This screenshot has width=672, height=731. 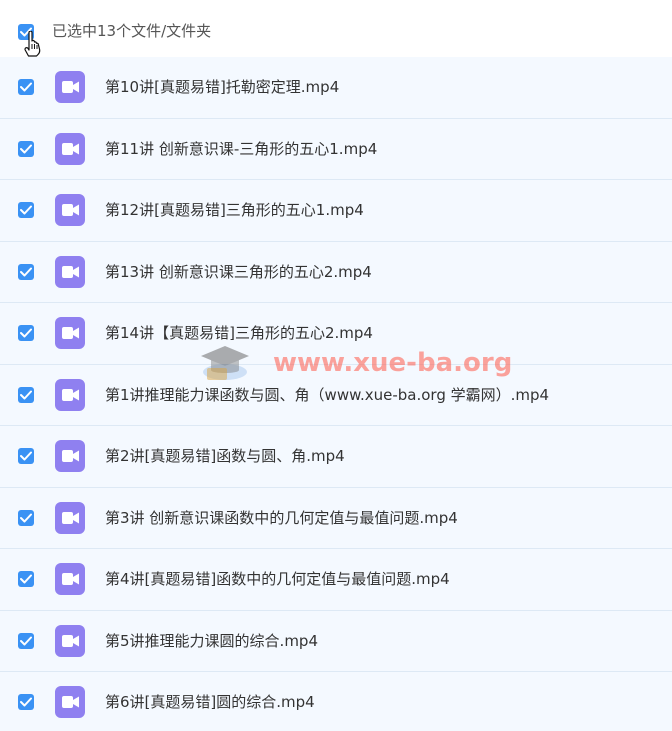 I want to click on file-row: 第4讲[真题易错]函数中的几何定值与最值问题.mp4, so click(x=336, y=580).